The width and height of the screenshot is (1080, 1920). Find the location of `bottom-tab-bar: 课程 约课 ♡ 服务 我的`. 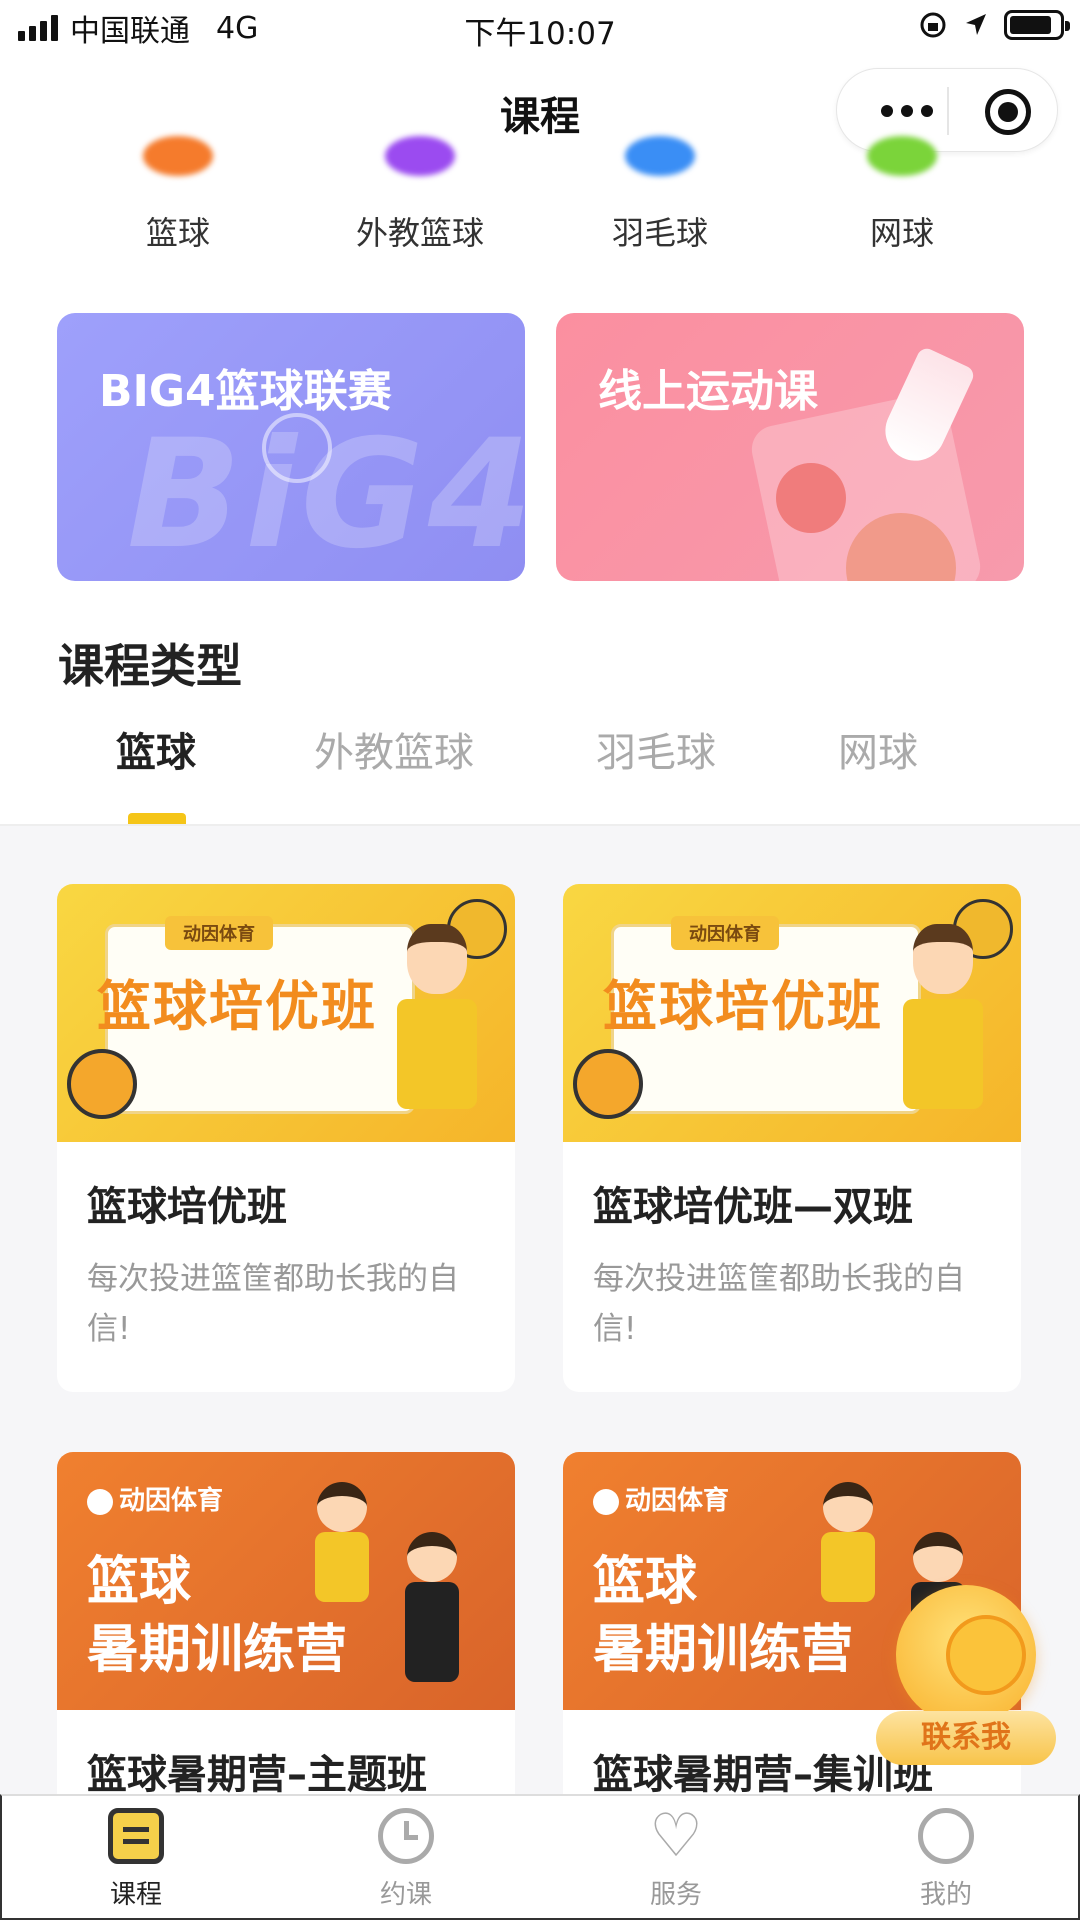

bottom-tab-bar: 课程 约课 ♡ 服务 我的 is located at coordinates (540, 1857).